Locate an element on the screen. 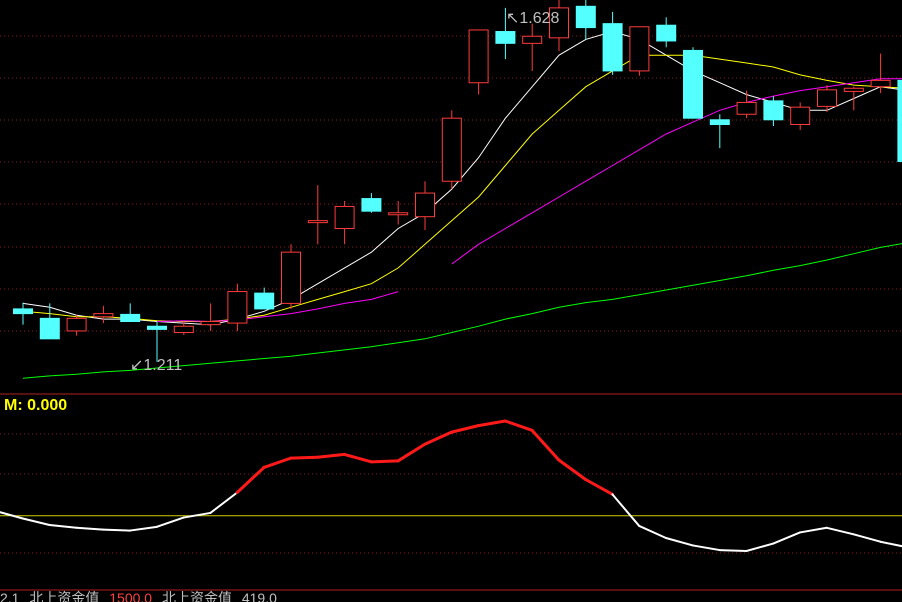 Image resolution: width=902 pixels, height=602 pixels. low-price-value: 1.211 is located at coordinates (162, 365).